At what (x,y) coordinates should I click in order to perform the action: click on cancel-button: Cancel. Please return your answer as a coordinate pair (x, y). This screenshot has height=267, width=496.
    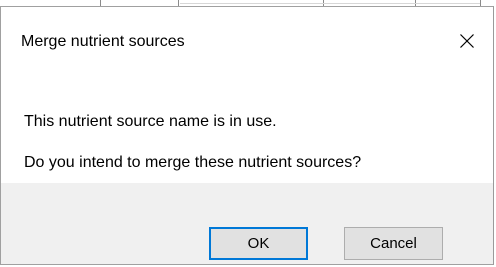
    Looking at the image, I should click on (393, 243).